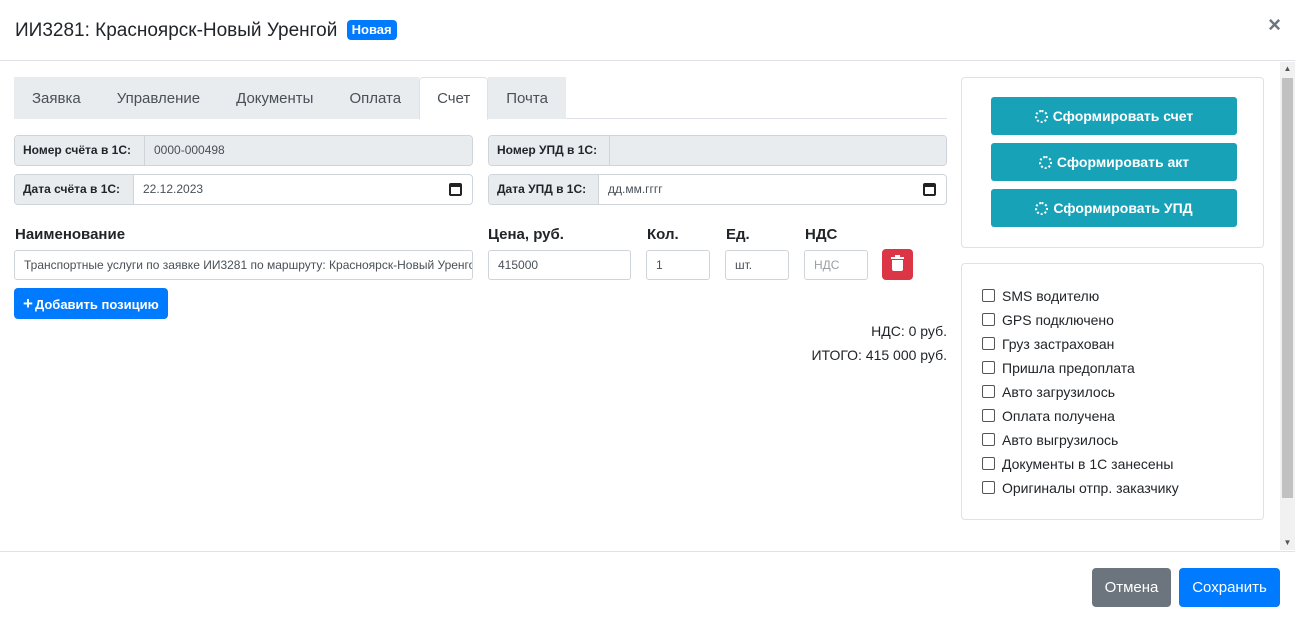 Image resolution: width=1295 pixels, height=623 pixels. What do you see at coordinates (308, 150) in the screenshot?
I see `invoice-number-field: 0000-000498` at bounding box center [308, 150].